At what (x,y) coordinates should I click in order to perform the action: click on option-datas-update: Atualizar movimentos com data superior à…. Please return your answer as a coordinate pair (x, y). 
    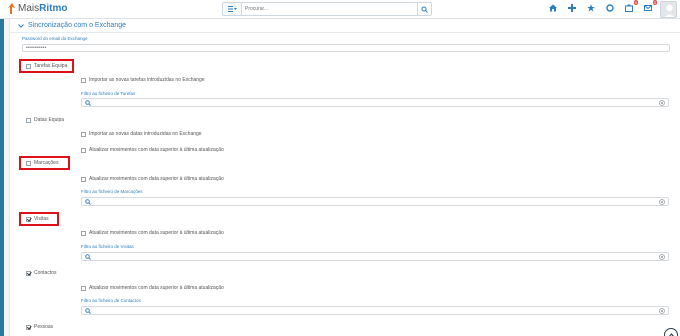
    Looking at the image, I should click on (152, 150).